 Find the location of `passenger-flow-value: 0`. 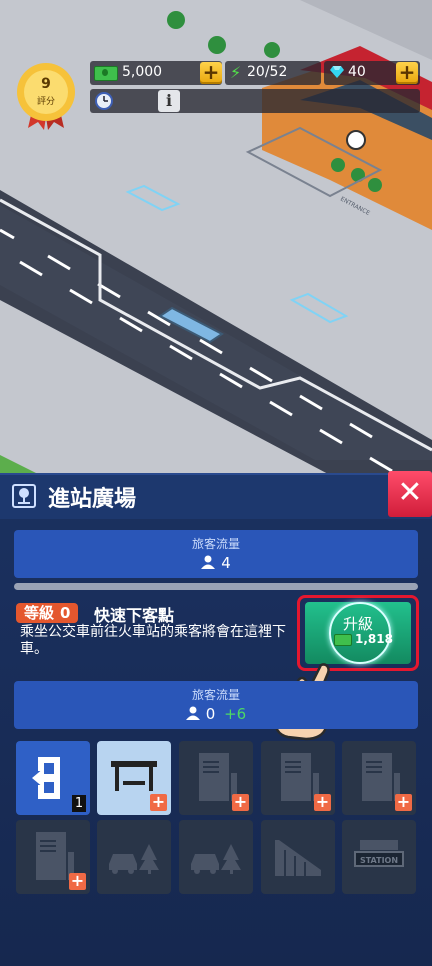

passenger-flow-value: 0 is located at coordinates (210, 714).